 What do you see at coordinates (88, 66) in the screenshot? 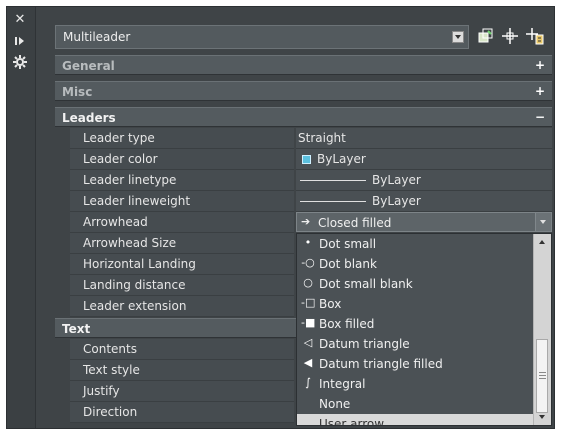
I see `section-general-title: General` at bounding box center [88, 66].